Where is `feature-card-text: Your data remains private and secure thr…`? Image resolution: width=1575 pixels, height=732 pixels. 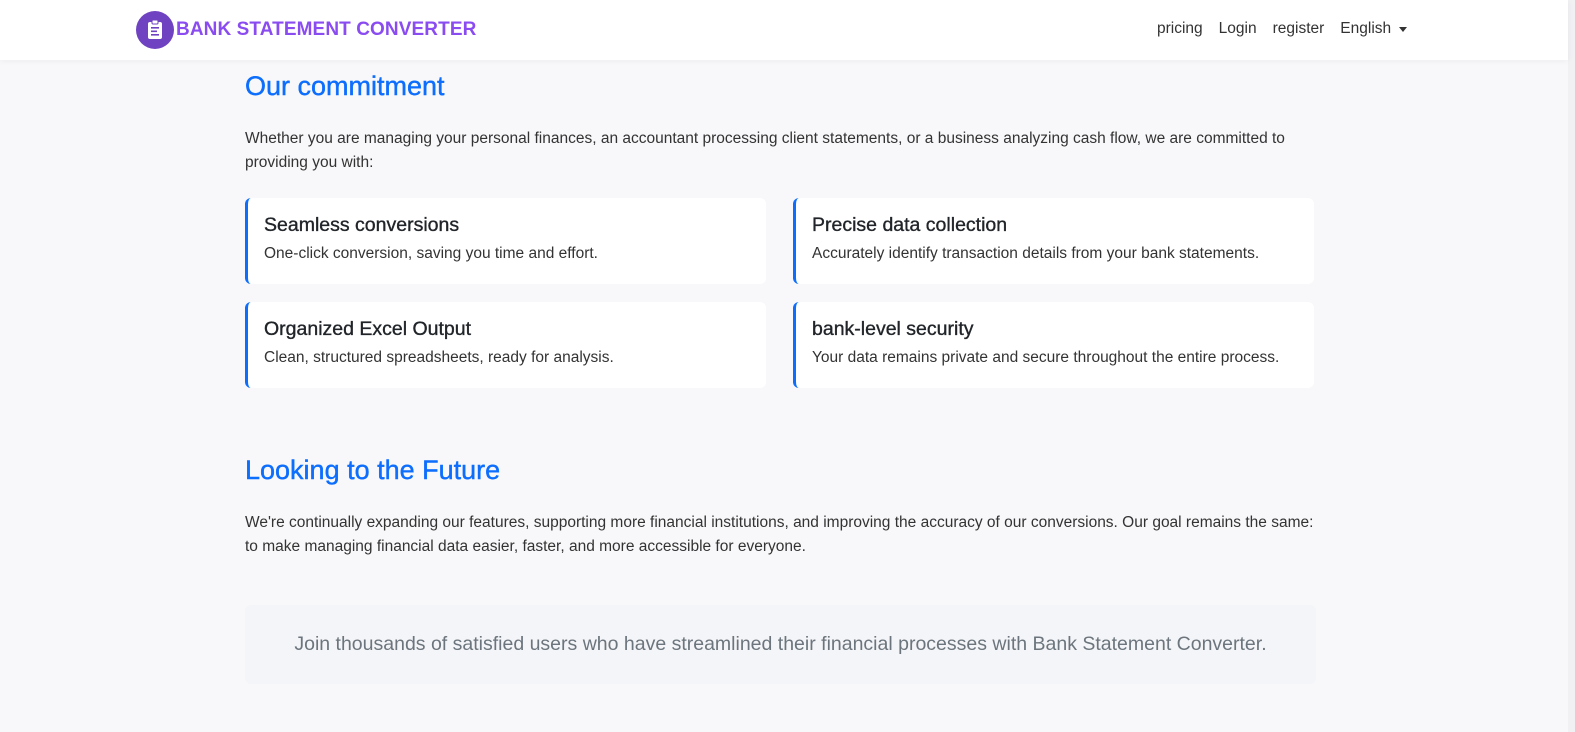
feature-card-text: Your data remains private and secure thr… is located at coordinates (1046, 357).